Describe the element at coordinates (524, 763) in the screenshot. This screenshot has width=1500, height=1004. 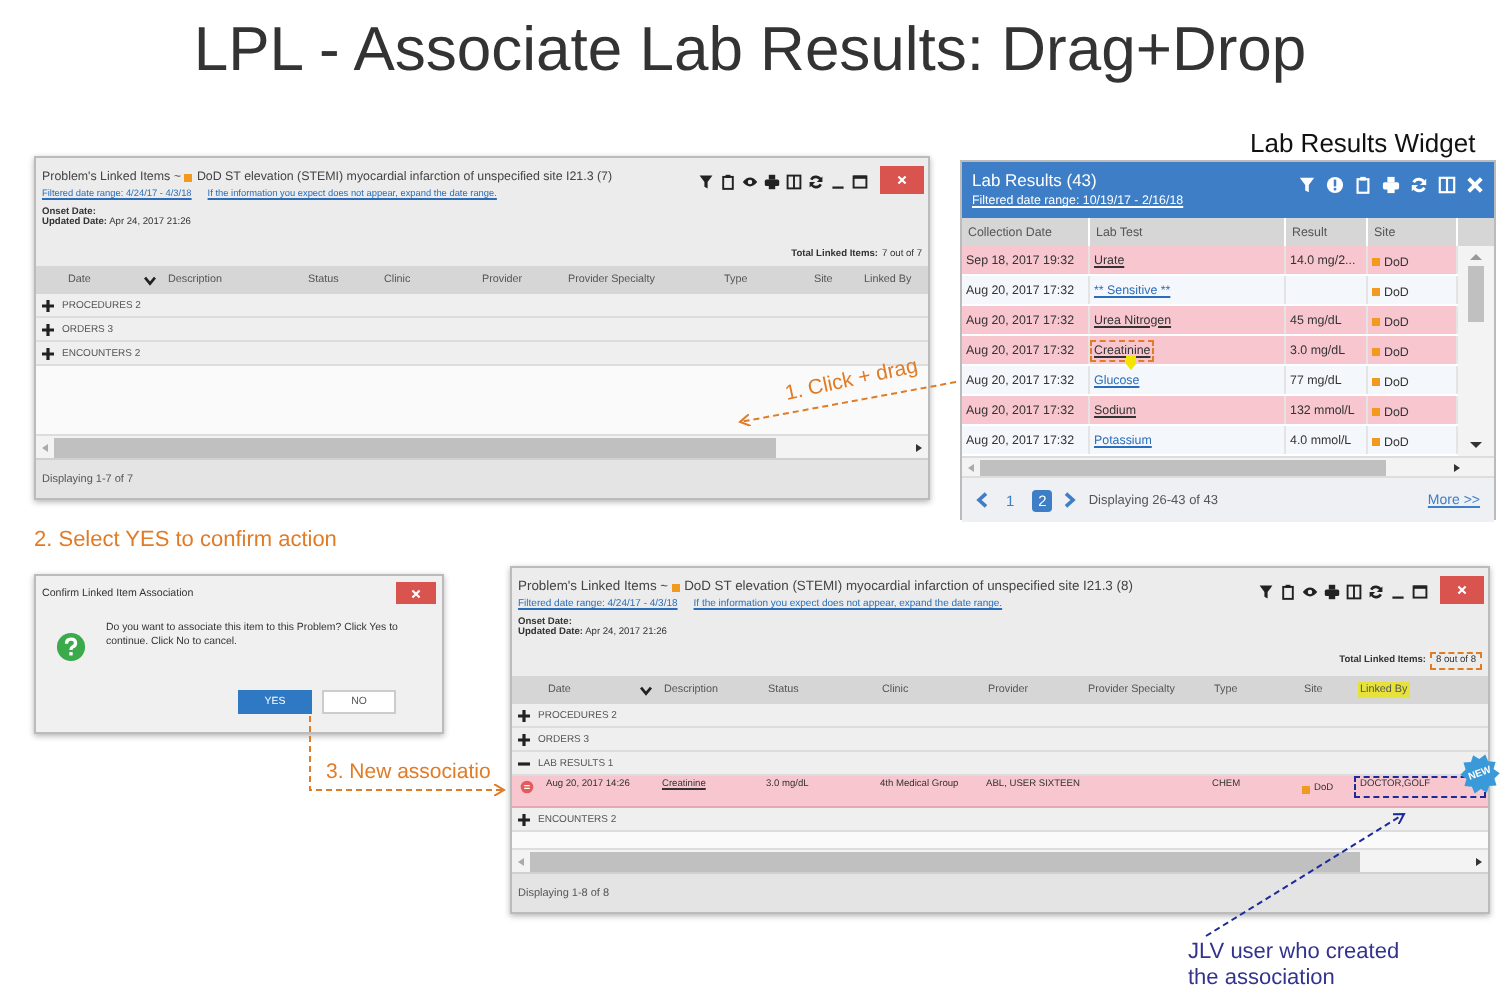
I see `collapse-icon` at that location.